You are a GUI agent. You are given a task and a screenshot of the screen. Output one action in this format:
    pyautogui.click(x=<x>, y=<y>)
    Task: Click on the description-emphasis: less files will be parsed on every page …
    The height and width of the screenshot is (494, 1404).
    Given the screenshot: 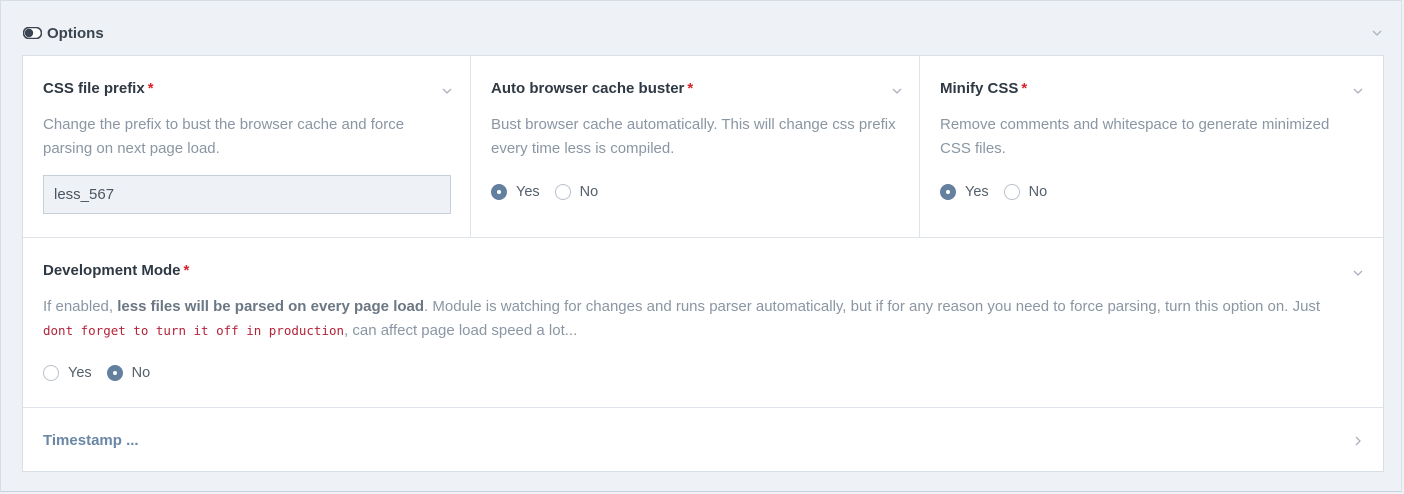 What is the action you would take?
    pyautogui.click(x=271, y=306)
    